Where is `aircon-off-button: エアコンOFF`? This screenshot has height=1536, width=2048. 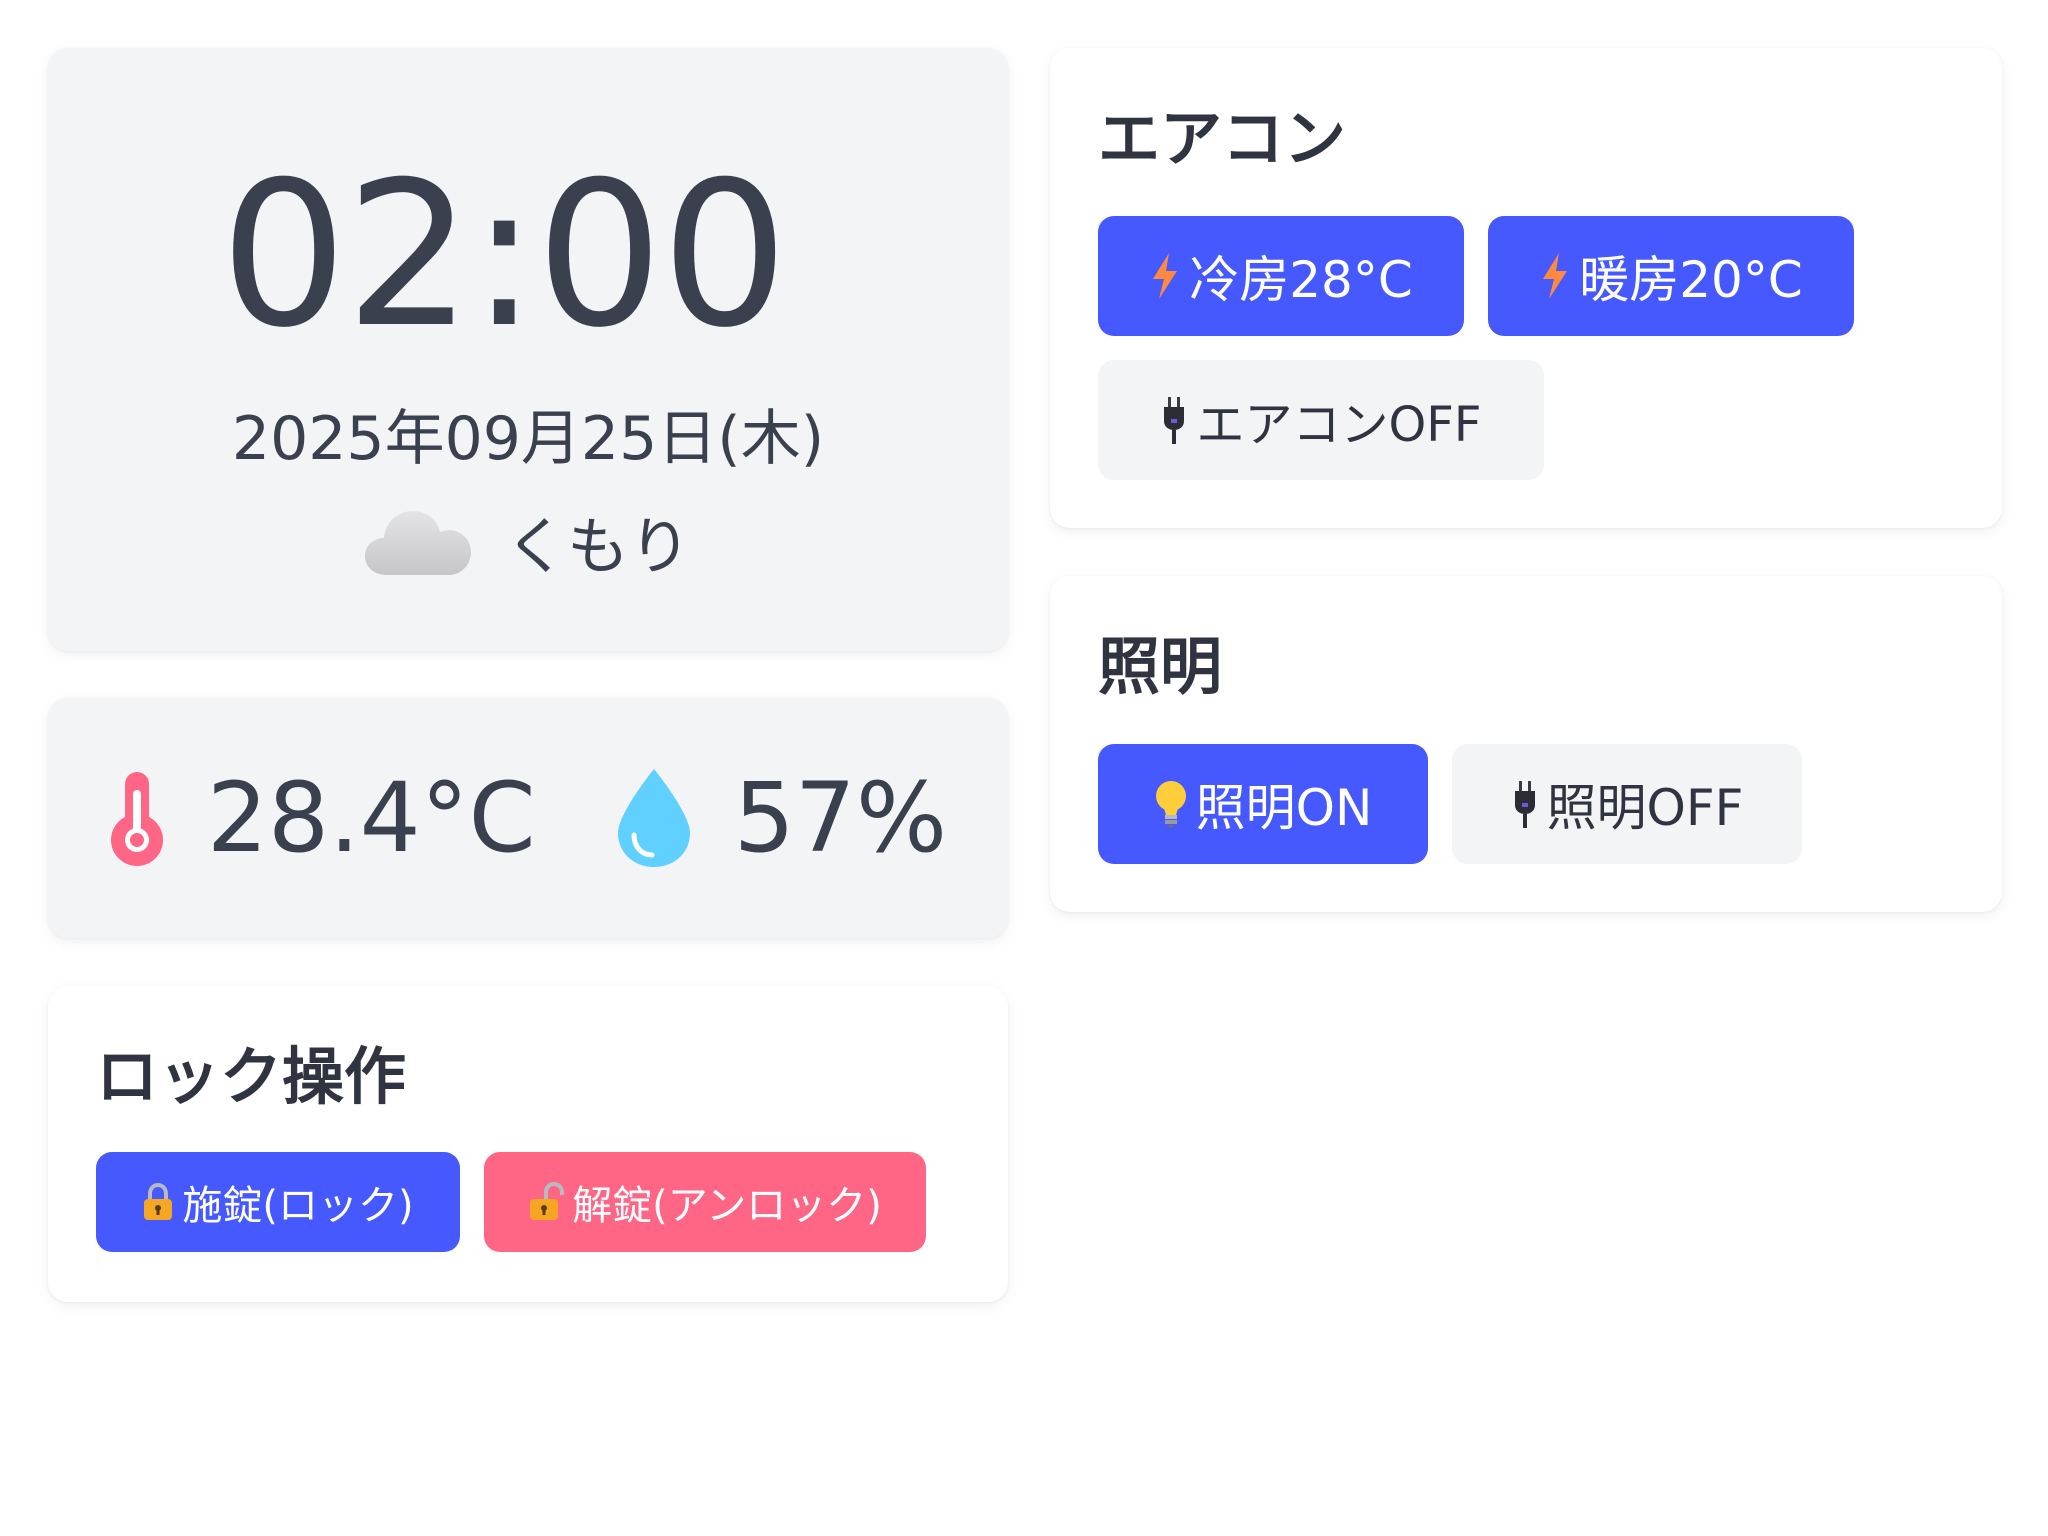 aircon-off-button: エアコンOFF is located at coordinates (1321, 420).